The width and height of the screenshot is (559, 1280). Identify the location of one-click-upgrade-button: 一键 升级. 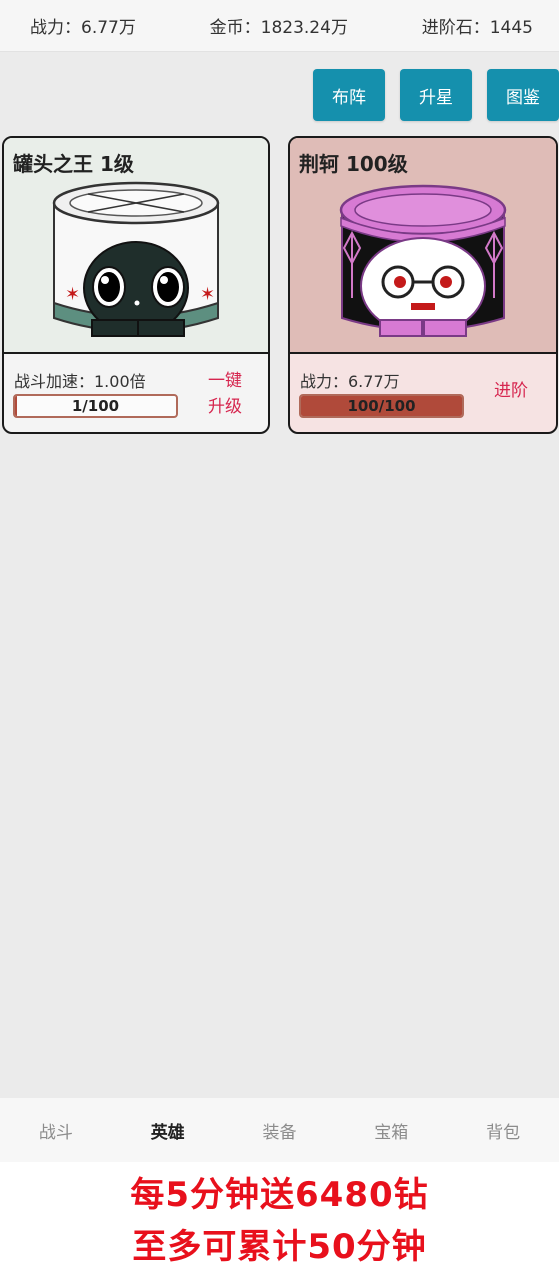
(225, 394).